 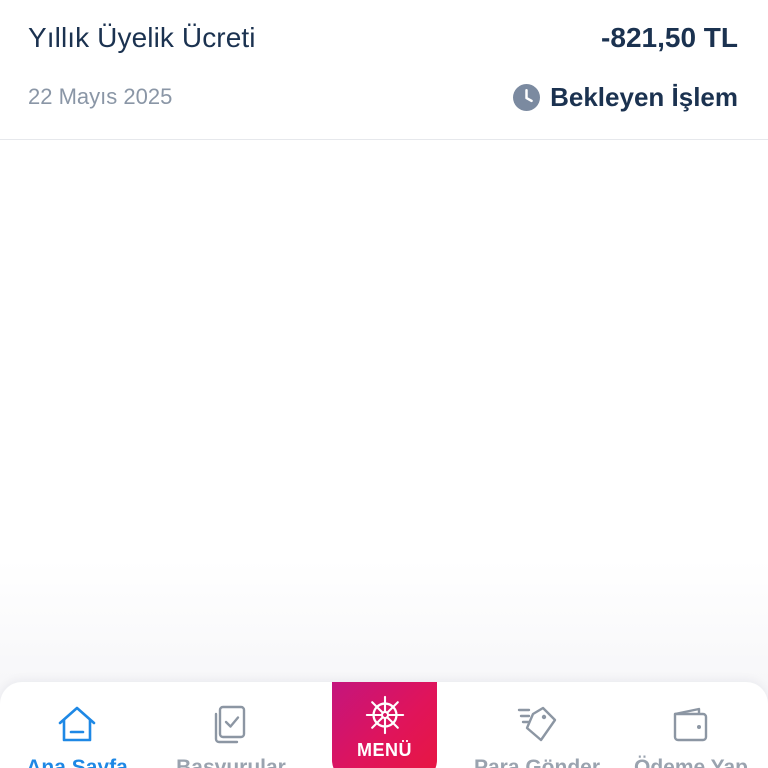 I want to click on home-icon, so click(x=77, y=724).